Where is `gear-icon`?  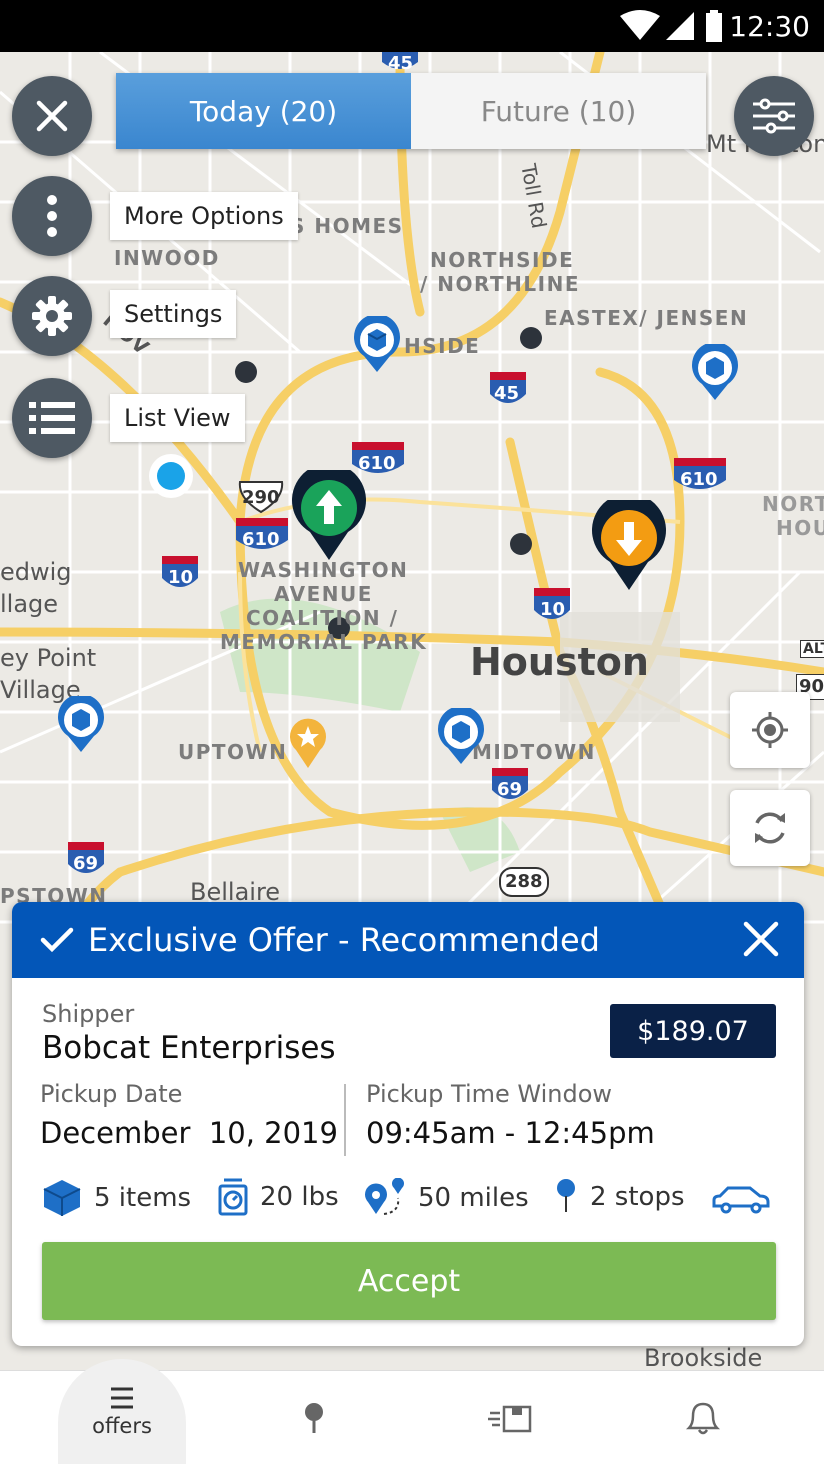
gear-icon is located at coordinates (52, 316).